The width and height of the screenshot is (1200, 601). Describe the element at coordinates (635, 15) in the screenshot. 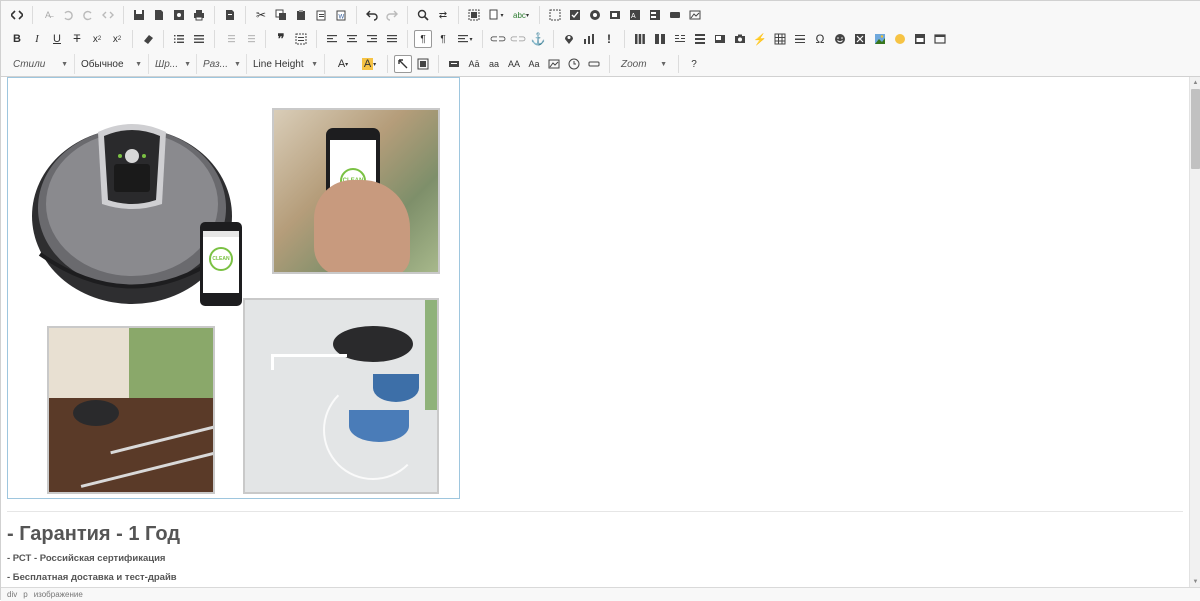

I see `textarea-icon: A` at that location.